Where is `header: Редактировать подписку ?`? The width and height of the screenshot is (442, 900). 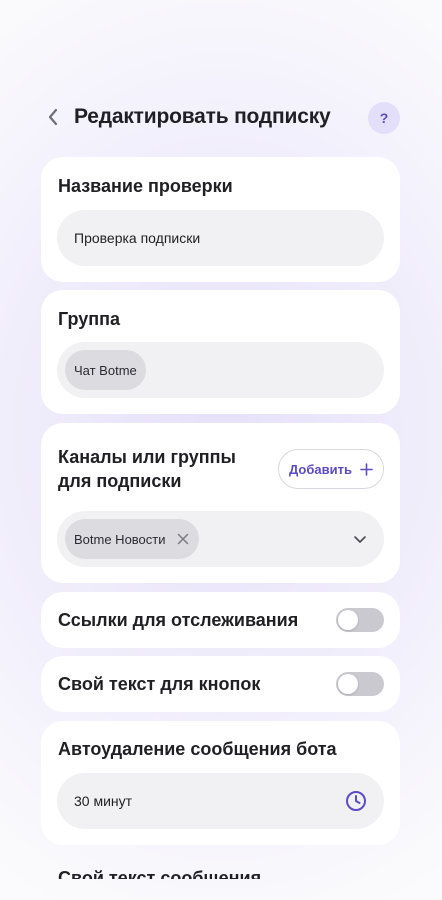
header: Редактировать подписку ? is located at coordinates (221, 117).